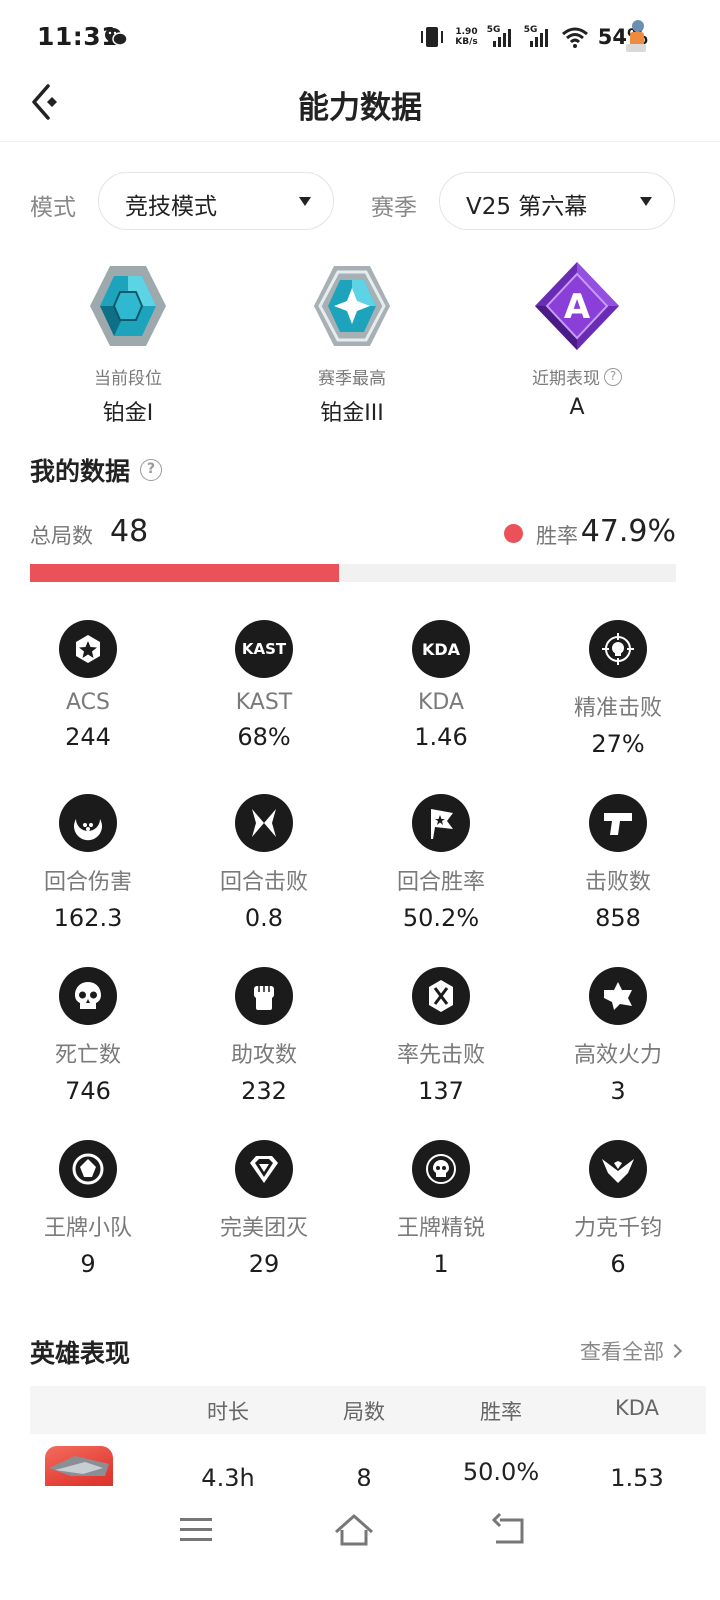  What do you see at coordinates (441, 1209) in the screenshot?
I see `stat-item: 王牌精锐 1` at bounding box center [441, 1209].